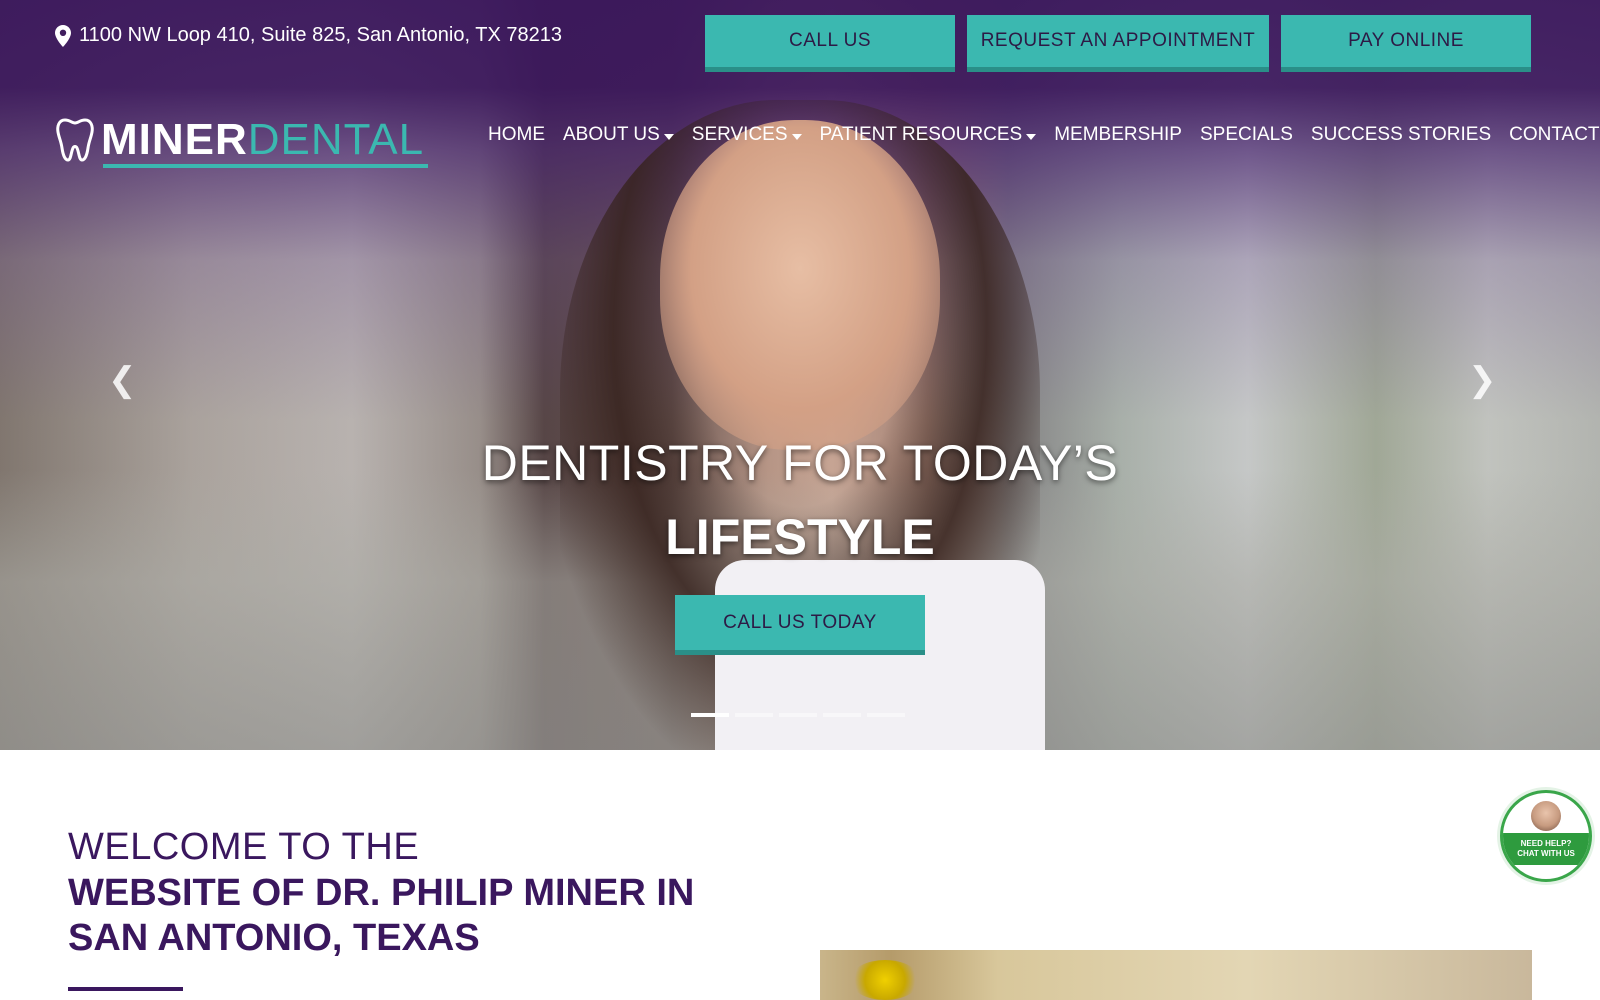 The image size is (1600, 1000). I want to click on nav-services: SERVICES, so click(747, 135).